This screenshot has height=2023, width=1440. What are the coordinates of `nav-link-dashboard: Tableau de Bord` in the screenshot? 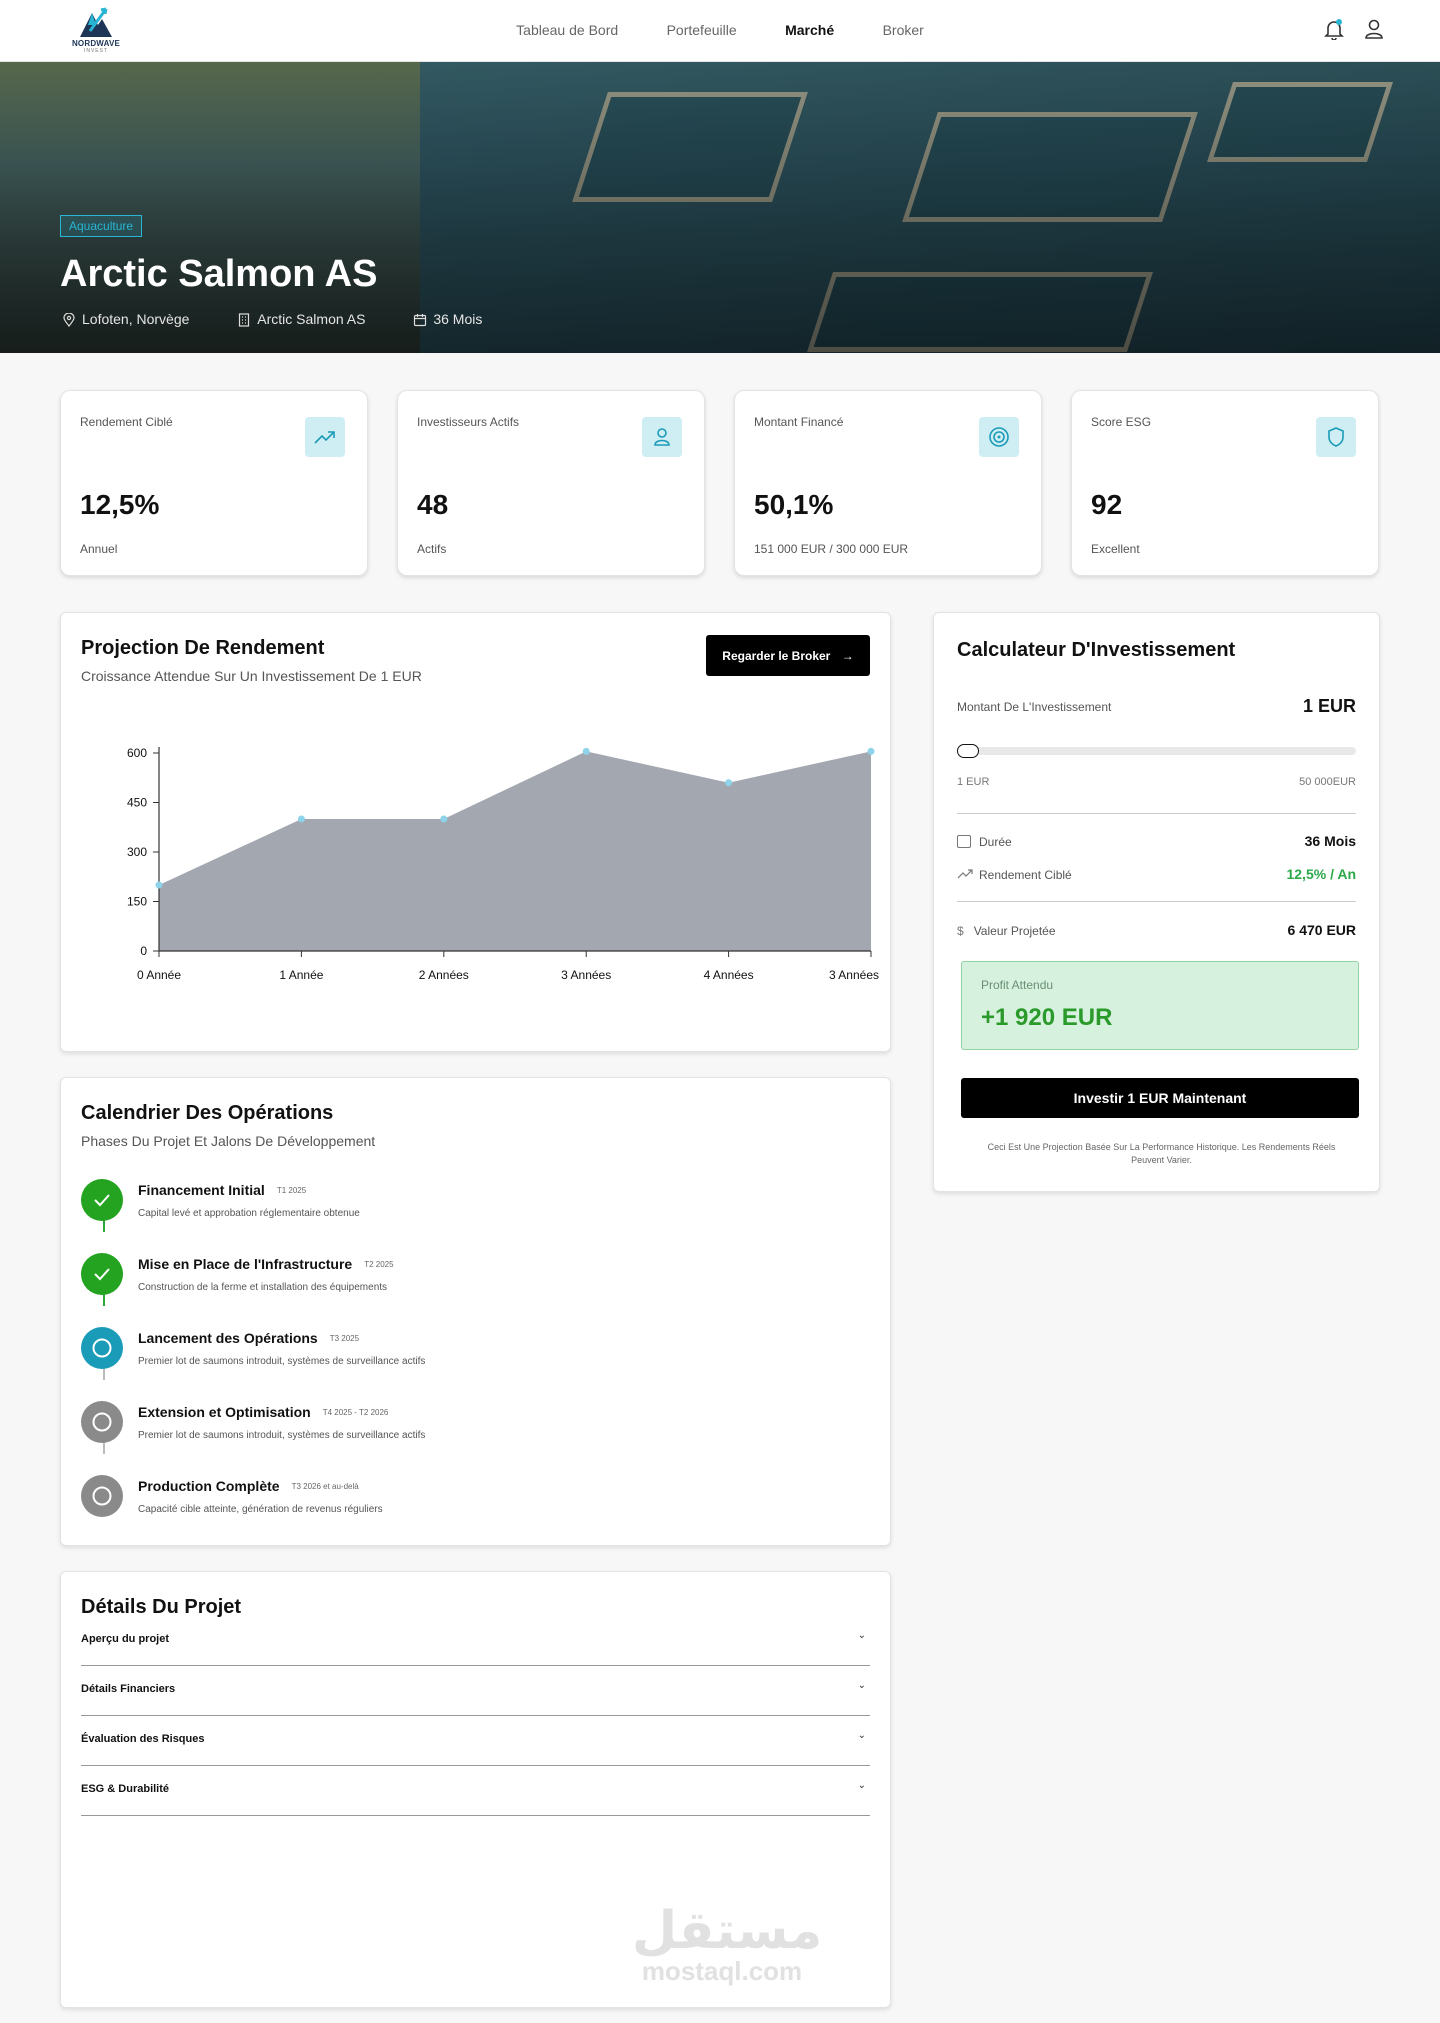 It's located at (567, 30).